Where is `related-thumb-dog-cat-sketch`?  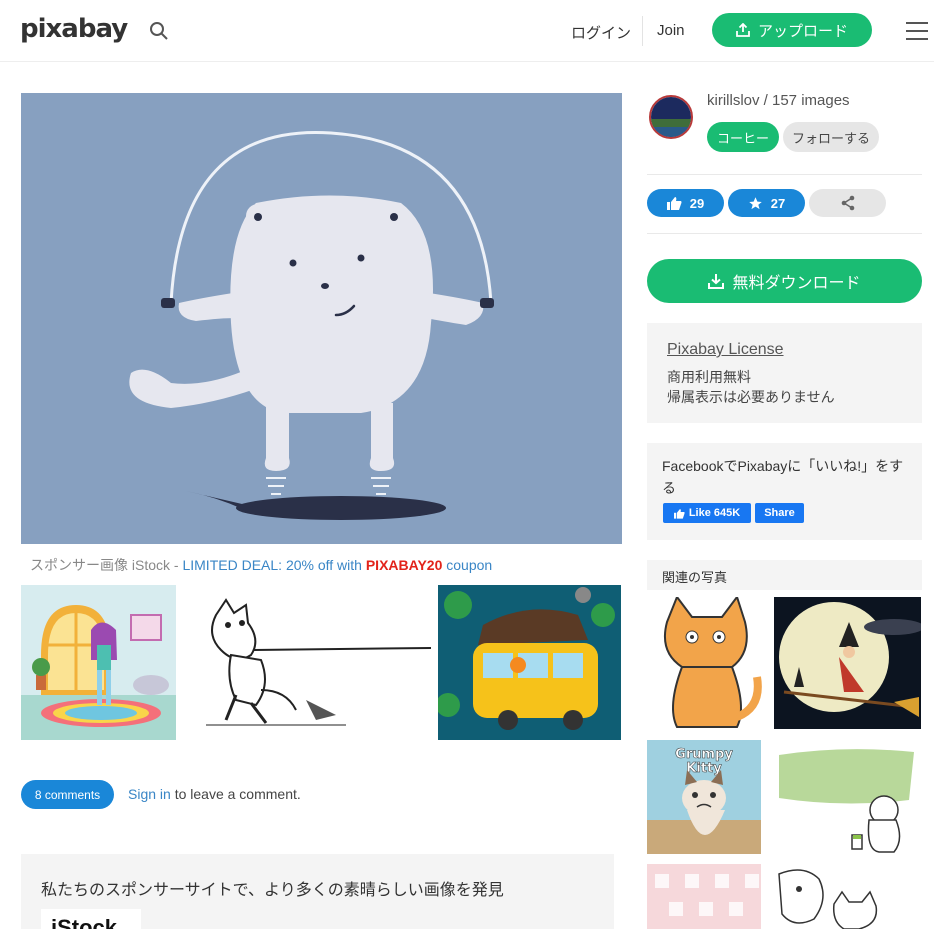
related-thumb-dog-cat-sketch is located at coordinates (847, 896).